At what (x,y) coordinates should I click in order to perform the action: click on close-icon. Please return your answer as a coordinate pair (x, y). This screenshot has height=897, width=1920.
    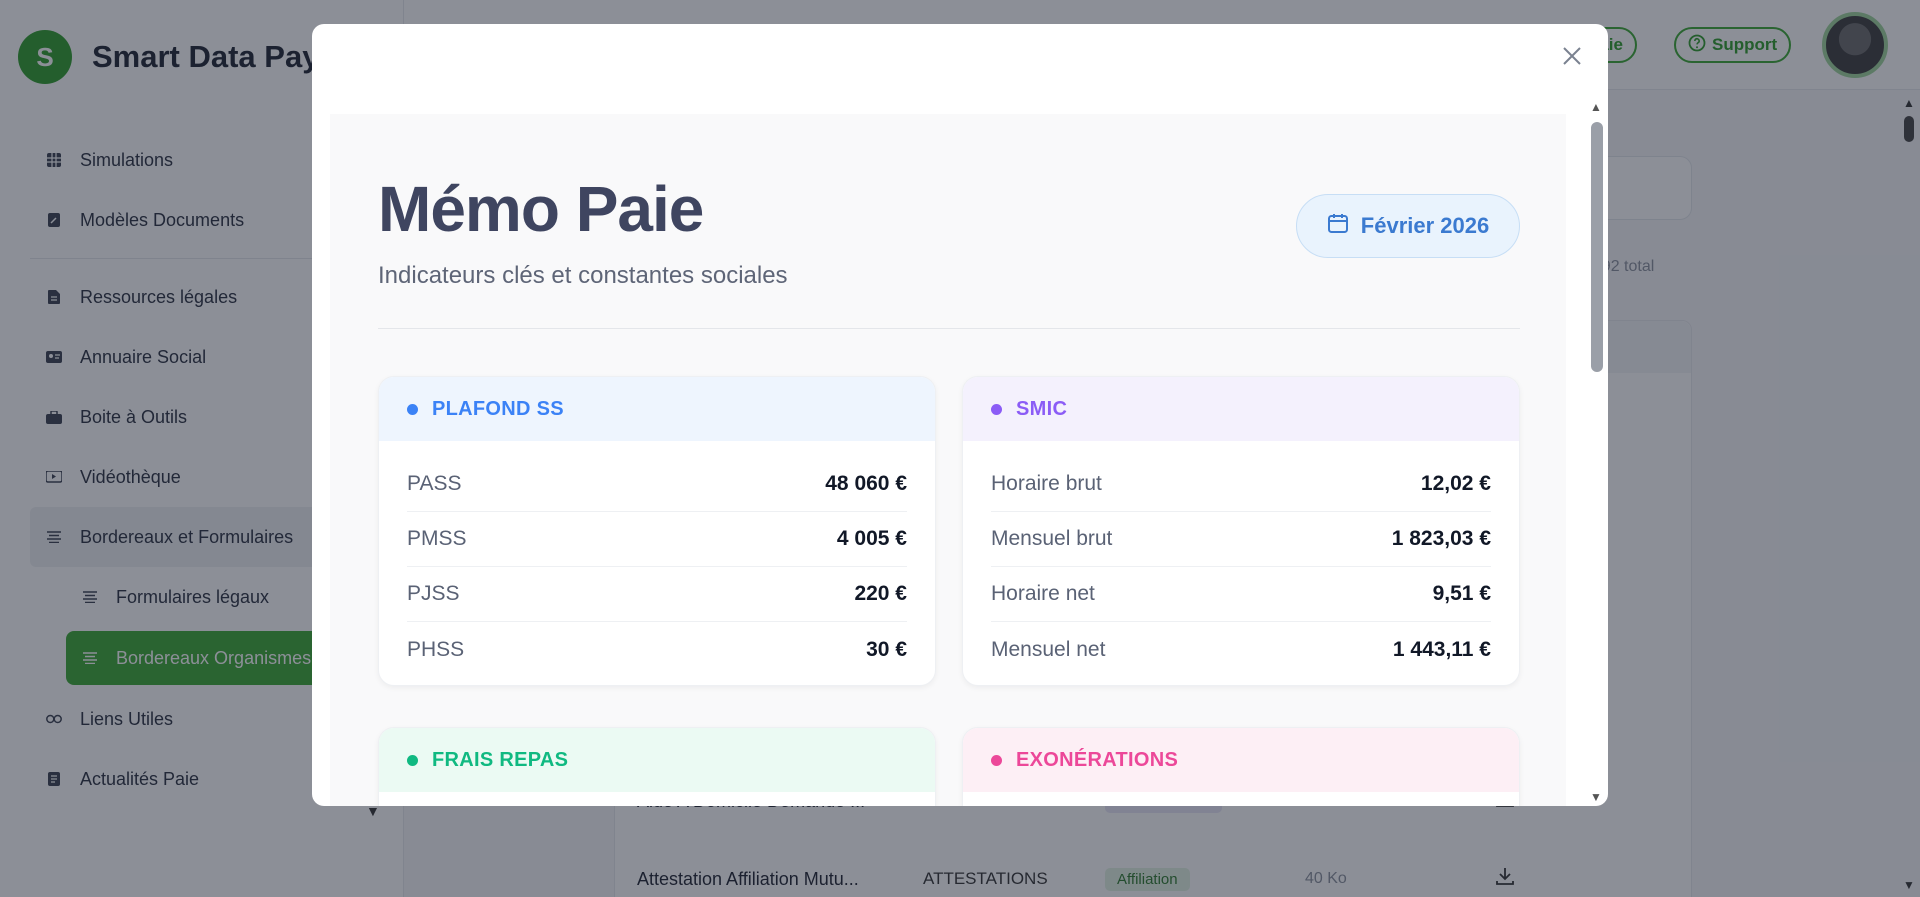
    Looking at the image, I should click on (1572, 58).